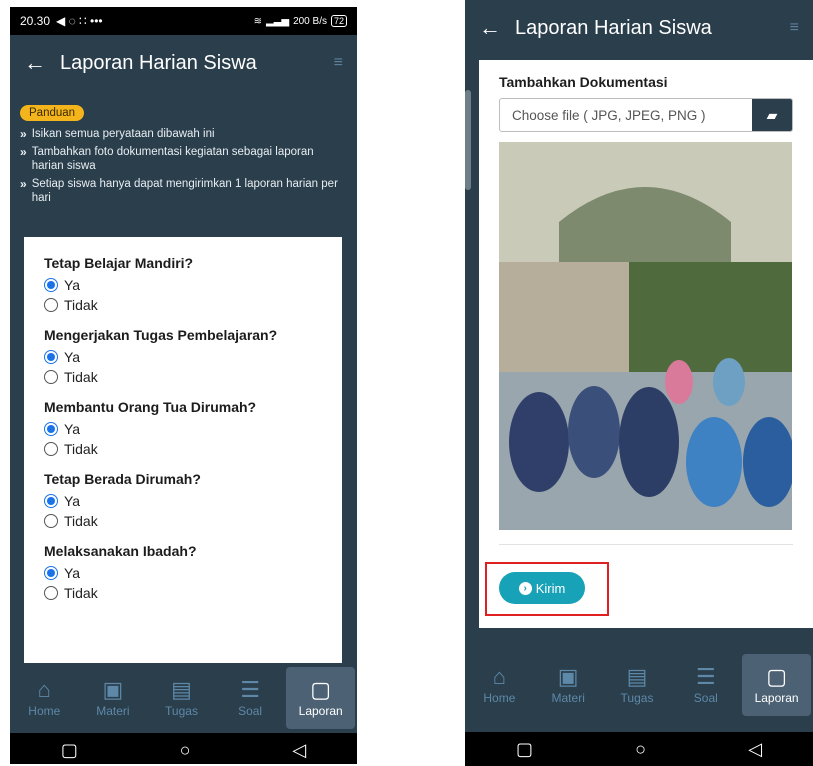 The width and height of the screenshot is (813, 766). I want to click on nav-label: Materi, so click(113, 710).